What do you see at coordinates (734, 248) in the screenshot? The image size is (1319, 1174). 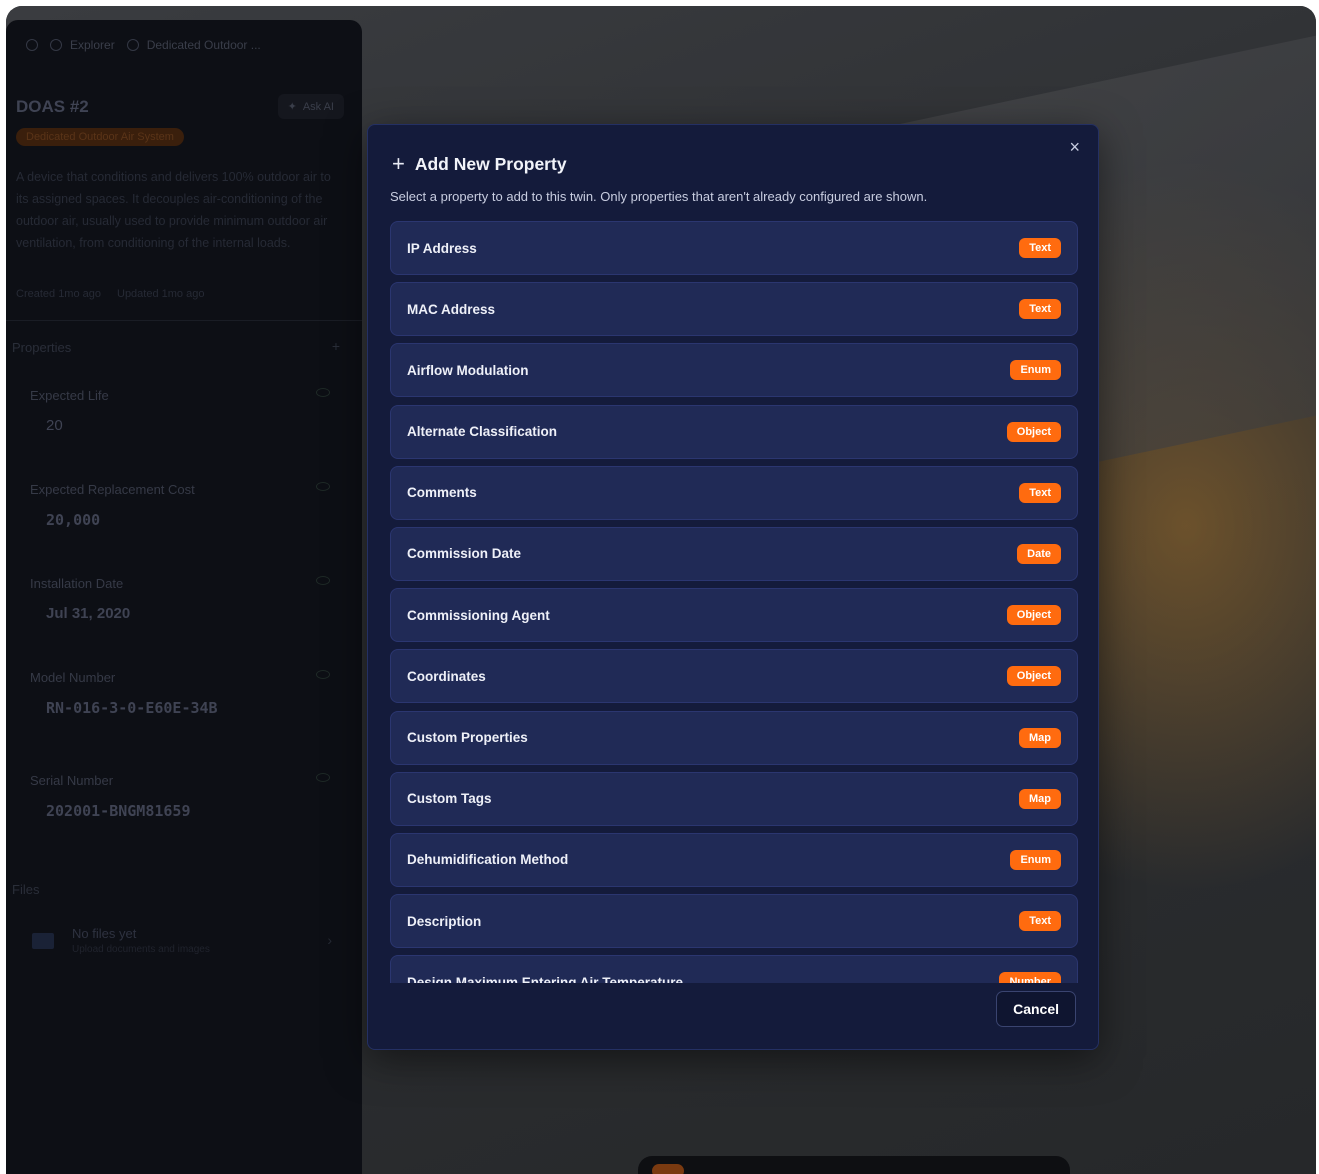 I see `property-option: IP Address Text` at bounding box center [734, 248].